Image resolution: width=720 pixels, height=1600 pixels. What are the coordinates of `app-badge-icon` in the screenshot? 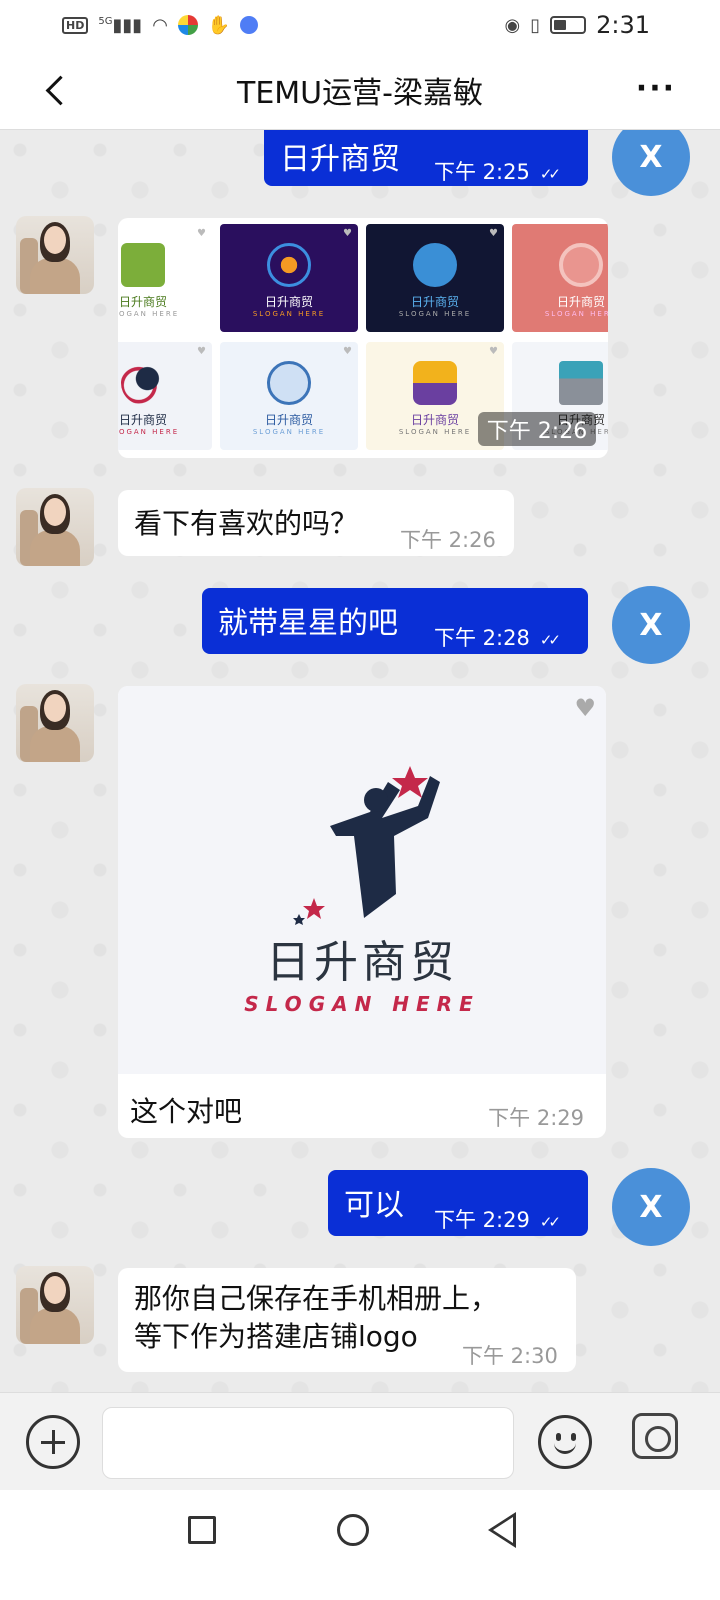 It's located at (249, 25).